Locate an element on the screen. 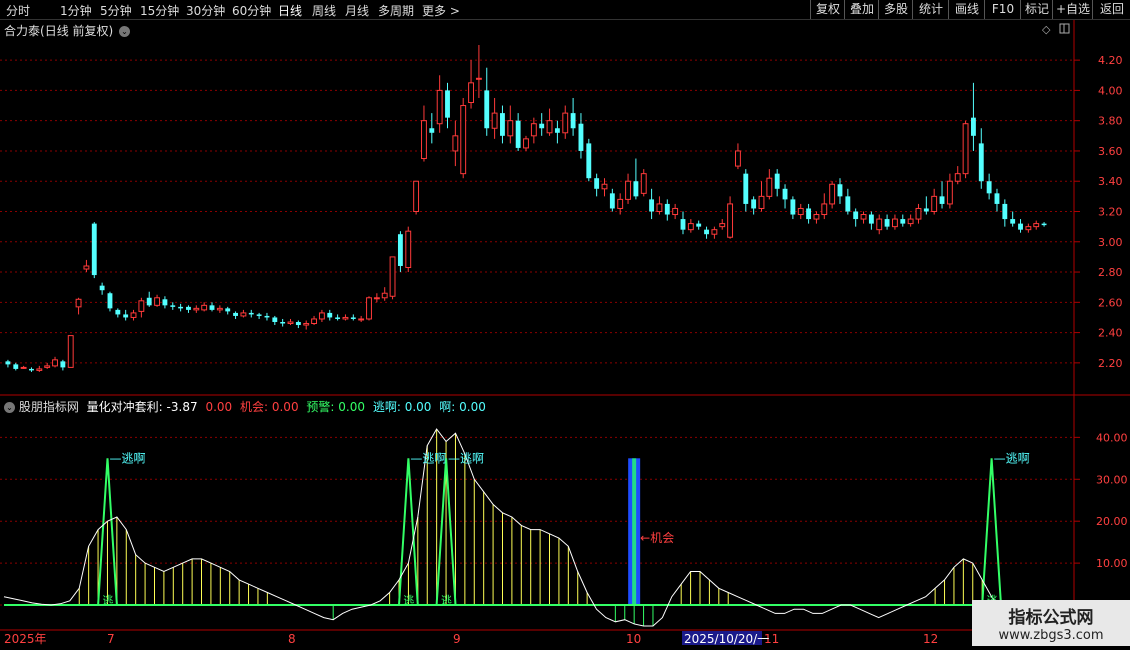 The width and height of the screenshot is (1130, 650). escape-label: 逃啊: is located at coordinates (386, 407).